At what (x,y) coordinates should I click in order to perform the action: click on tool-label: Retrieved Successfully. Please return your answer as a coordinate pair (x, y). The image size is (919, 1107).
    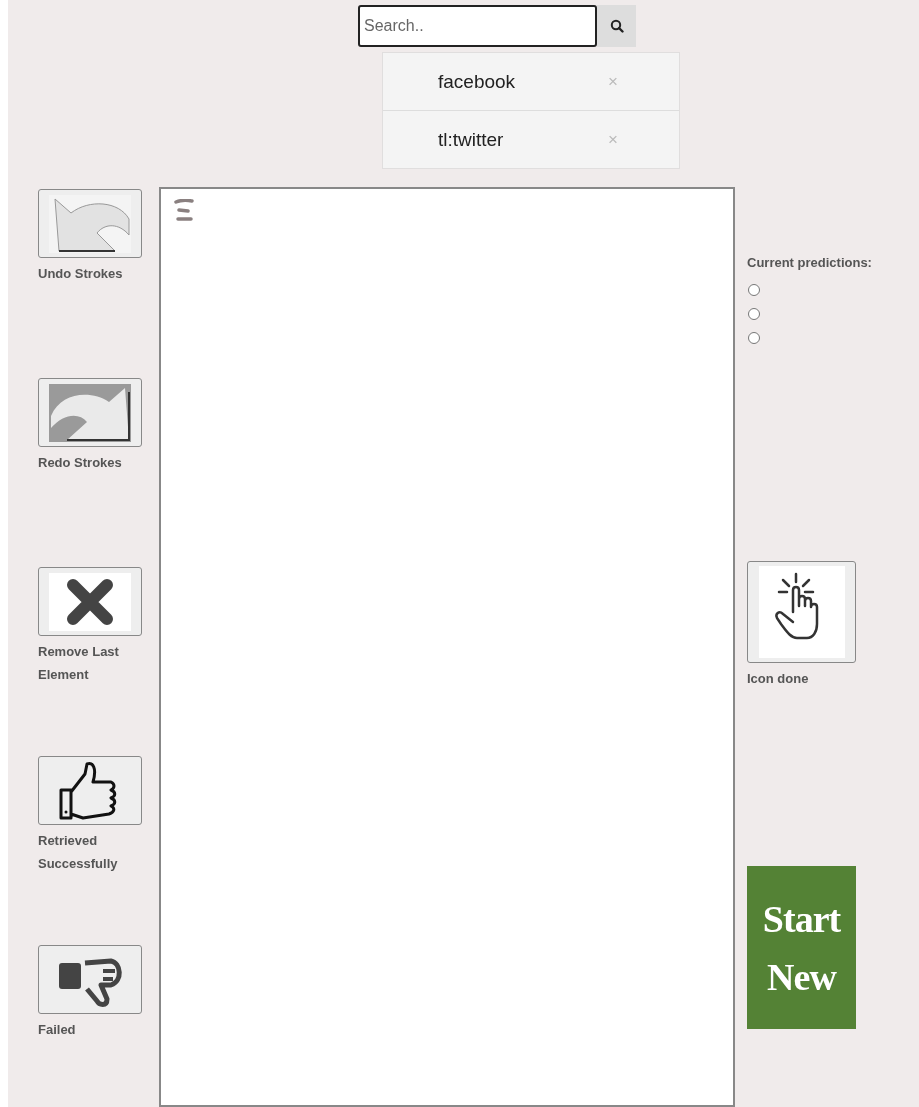
    Looking at the image, I should click on (78, 852).